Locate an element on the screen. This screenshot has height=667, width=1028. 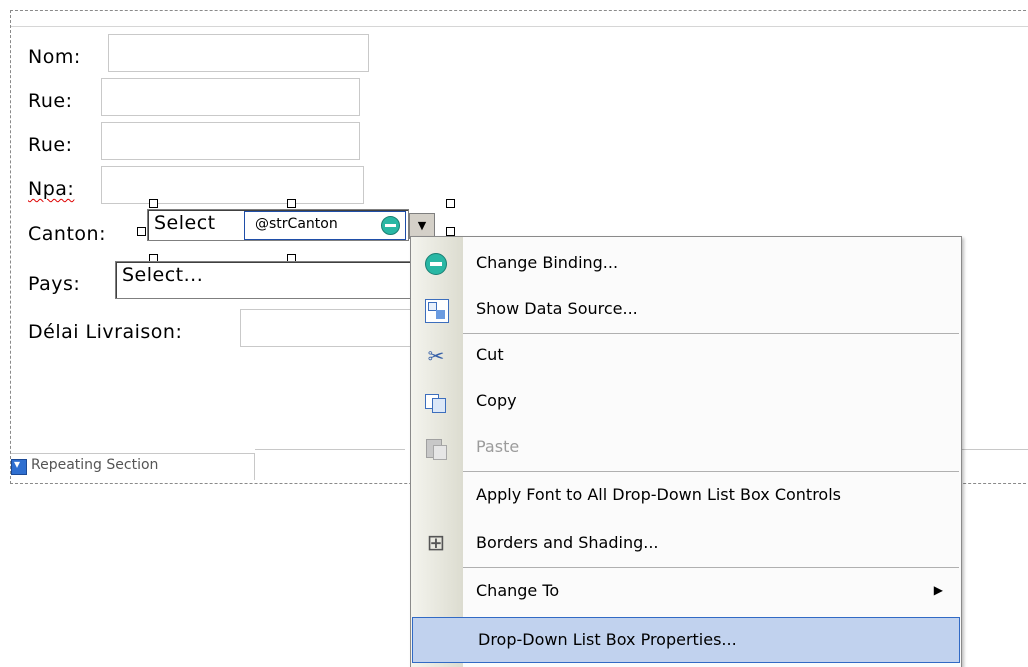
npa-field is located at coordinates (232, 185).